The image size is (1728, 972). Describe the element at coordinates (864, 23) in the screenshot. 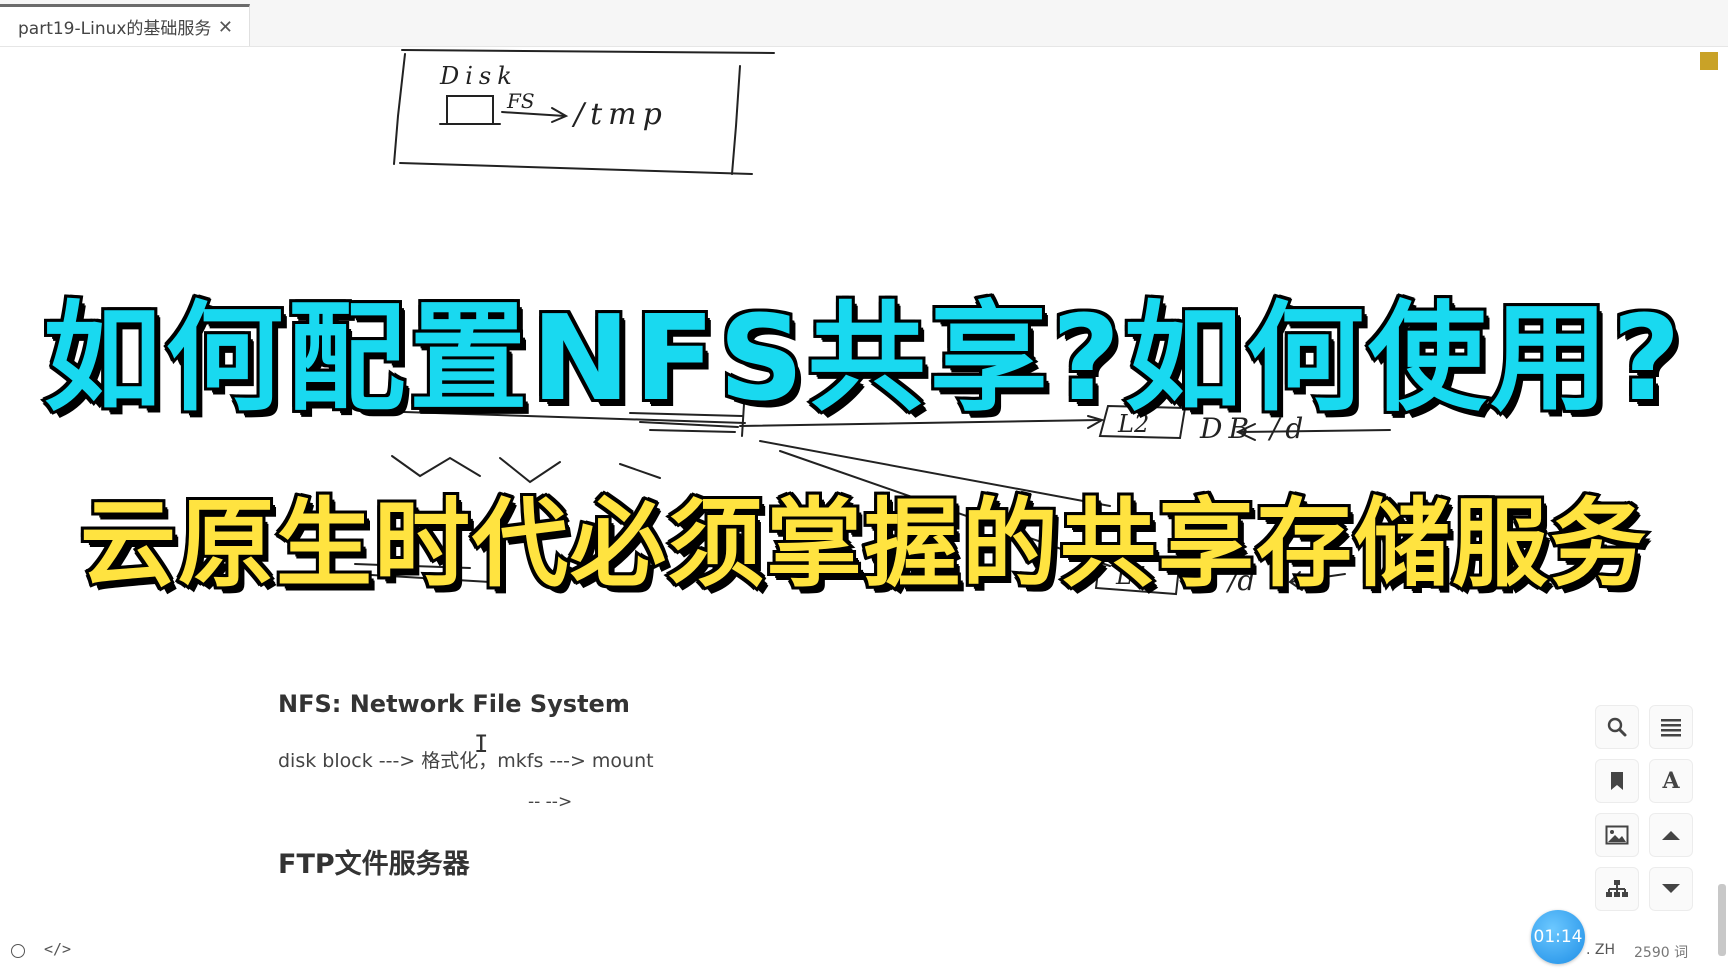

I see `tab-bar: part19-Linux的基础服务 ✕` at that location.